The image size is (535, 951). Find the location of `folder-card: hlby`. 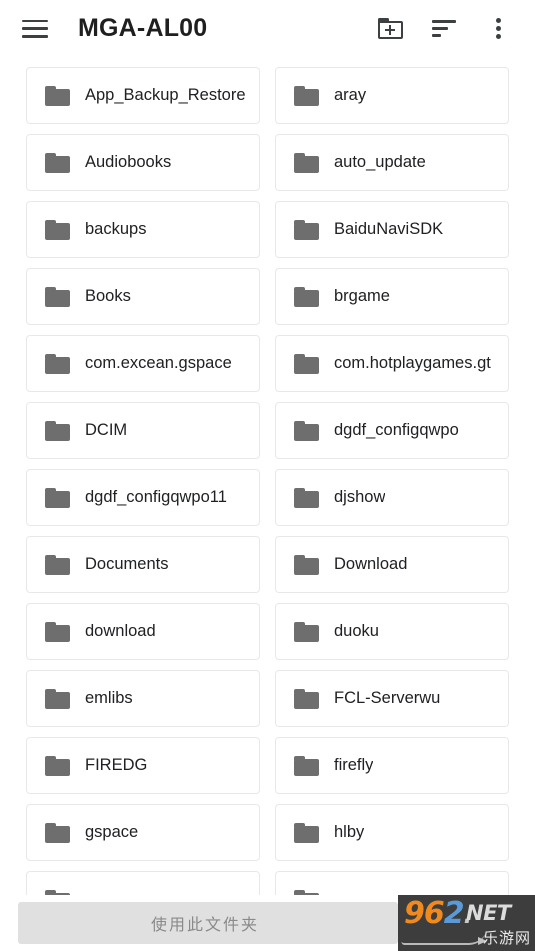

folder-card: hlby is located at coordinates (392, 832).